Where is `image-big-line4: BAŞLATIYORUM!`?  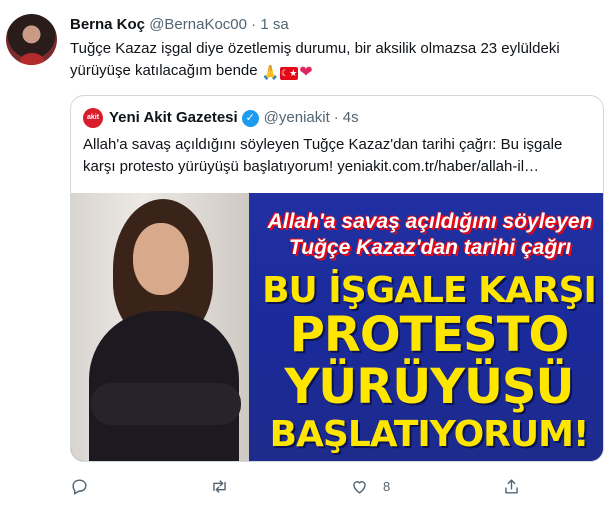
image-big-line4: BAŞLATIYORUM! is located at coordinates (429, 434).